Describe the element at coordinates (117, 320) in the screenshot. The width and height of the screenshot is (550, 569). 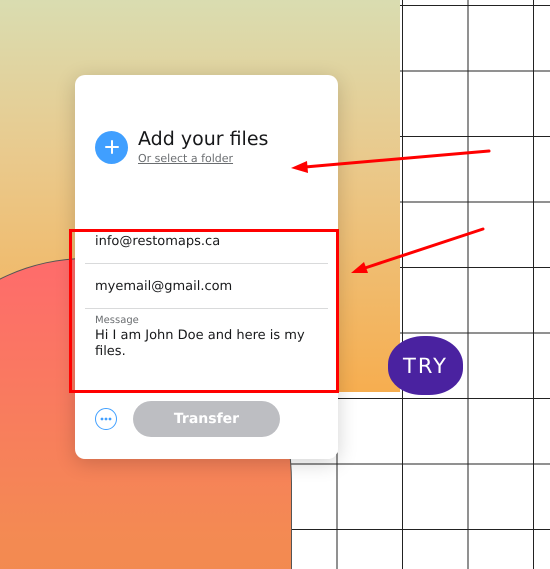
I see `field-label: Message` at that location.